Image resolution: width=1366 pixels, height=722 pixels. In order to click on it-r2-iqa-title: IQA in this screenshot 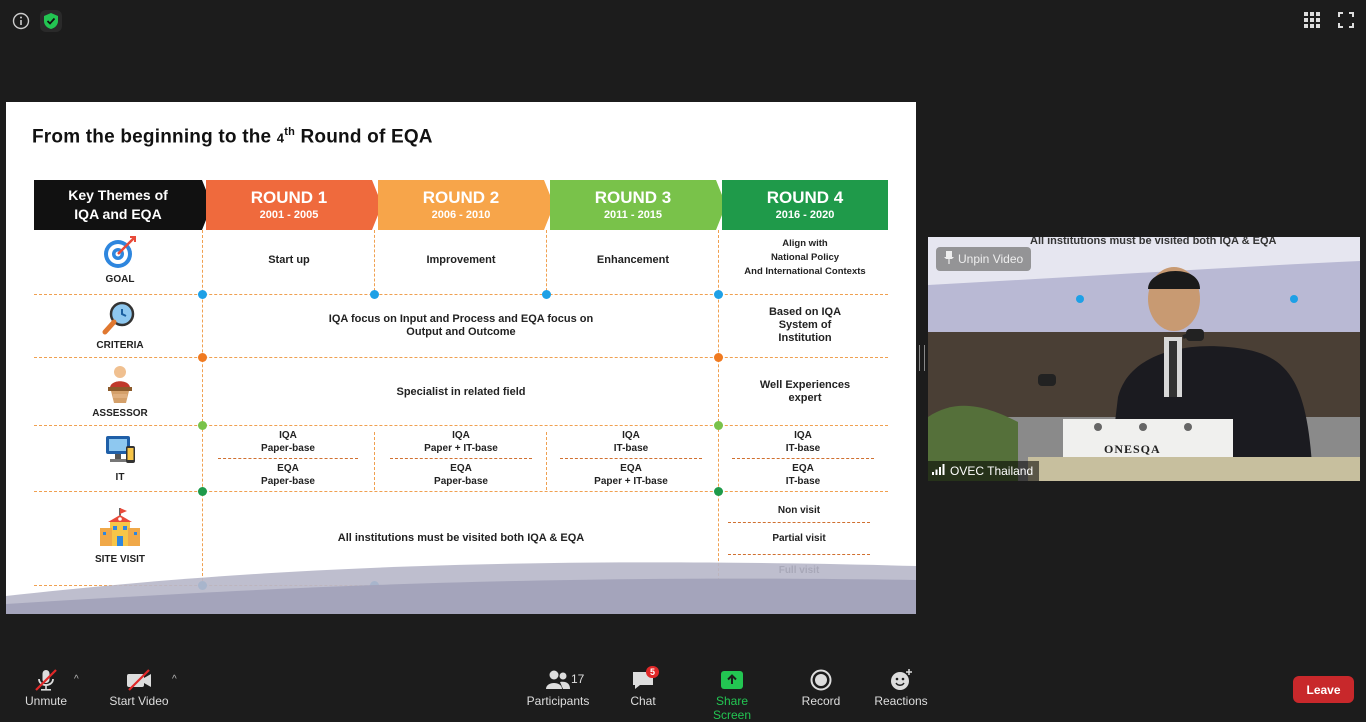, I will do `click(461, 435)`.